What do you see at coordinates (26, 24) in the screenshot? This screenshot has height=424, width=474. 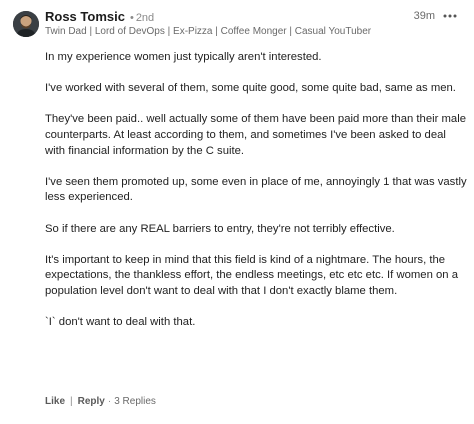 I see `avatar` at bounding box center [26, 24].